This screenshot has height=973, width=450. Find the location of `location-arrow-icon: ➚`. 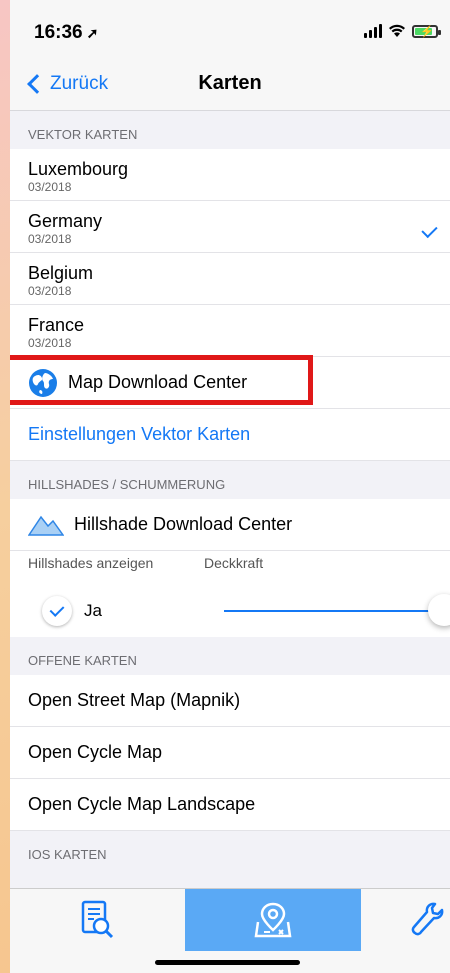

location-arrow-icon: ➚ is located at coordinates (92, 33).